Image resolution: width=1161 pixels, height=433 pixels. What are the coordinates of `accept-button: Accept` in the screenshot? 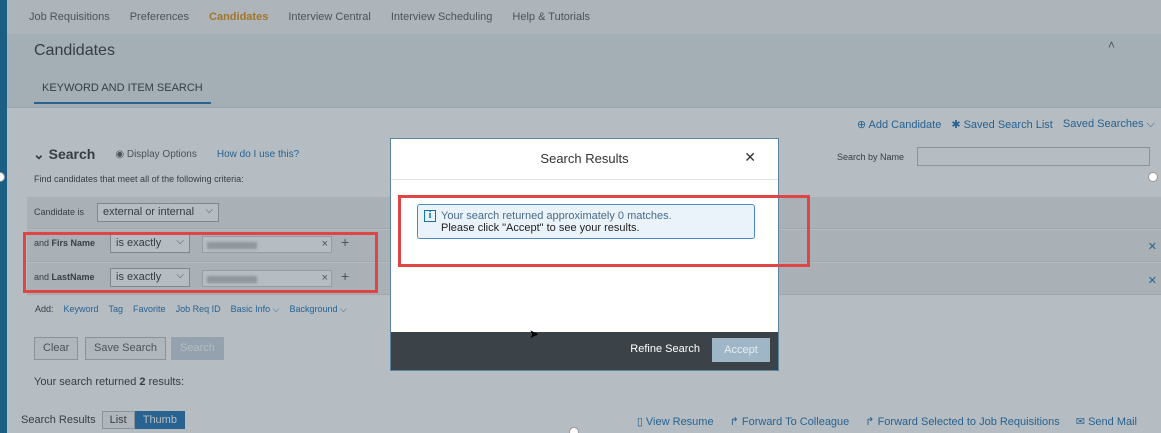 It's located at (741, 350).